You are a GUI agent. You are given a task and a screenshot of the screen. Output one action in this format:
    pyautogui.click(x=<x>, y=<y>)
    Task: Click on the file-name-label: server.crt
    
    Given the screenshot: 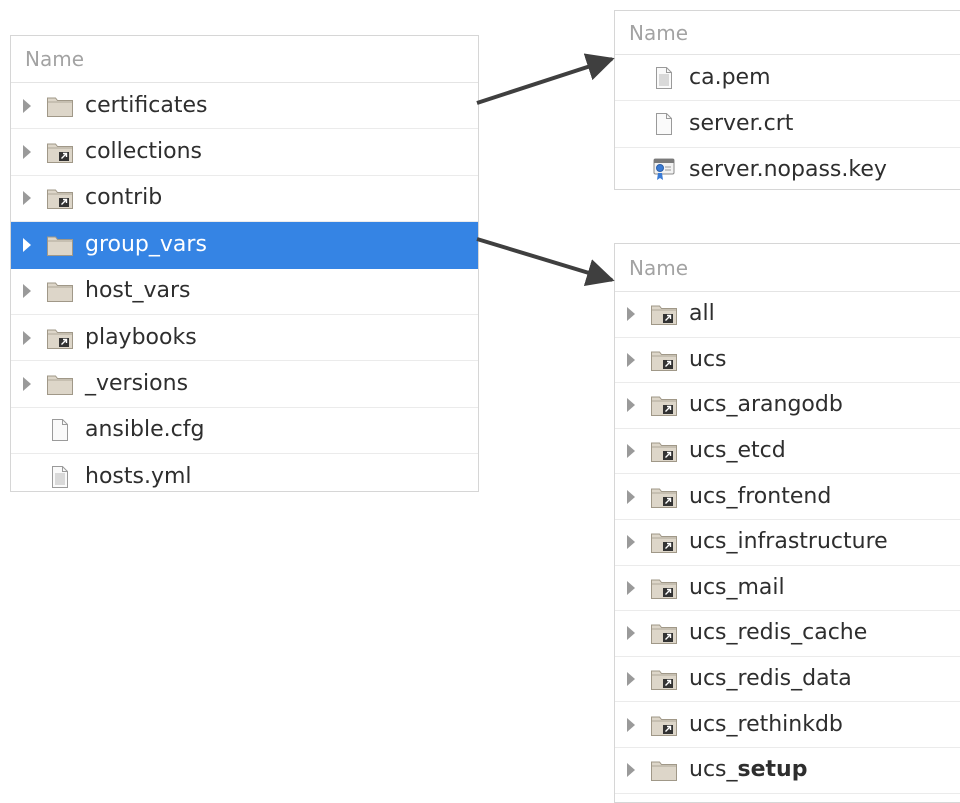 What is the action you would take?
    pyautogui.click(x=741, y=124)
    